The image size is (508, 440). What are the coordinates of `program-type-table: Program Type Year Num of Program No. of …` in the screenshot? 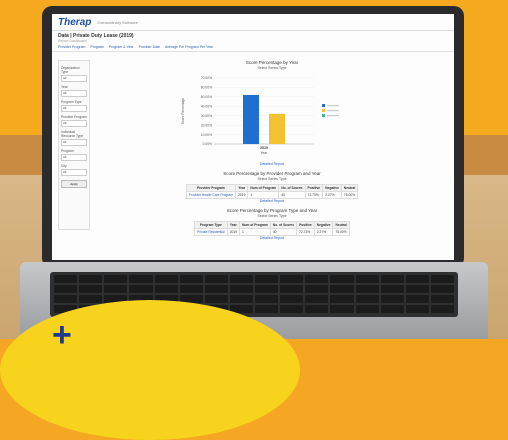 It's located at (272, 228).